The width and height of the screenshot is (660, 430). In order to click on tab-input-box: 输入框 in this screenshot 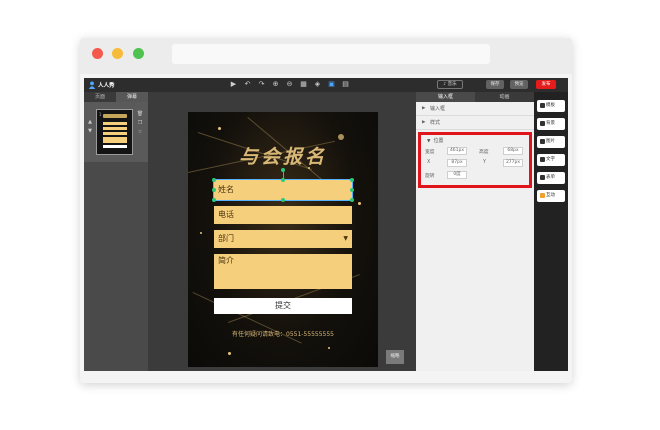, I will do `click(445, 97)`.